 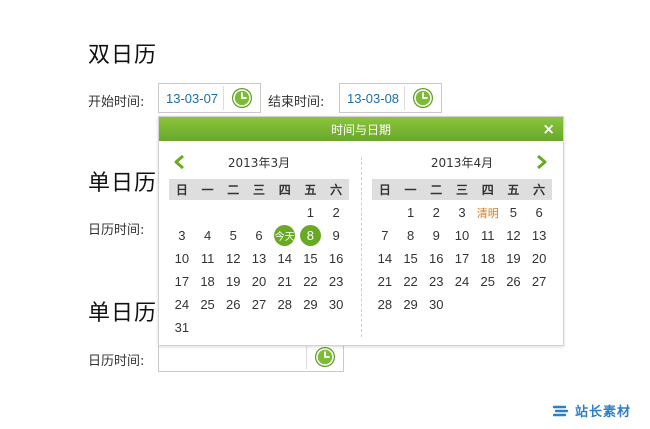 I want to click on end-date-value: 13-03-08, so click(x=372, y=98).